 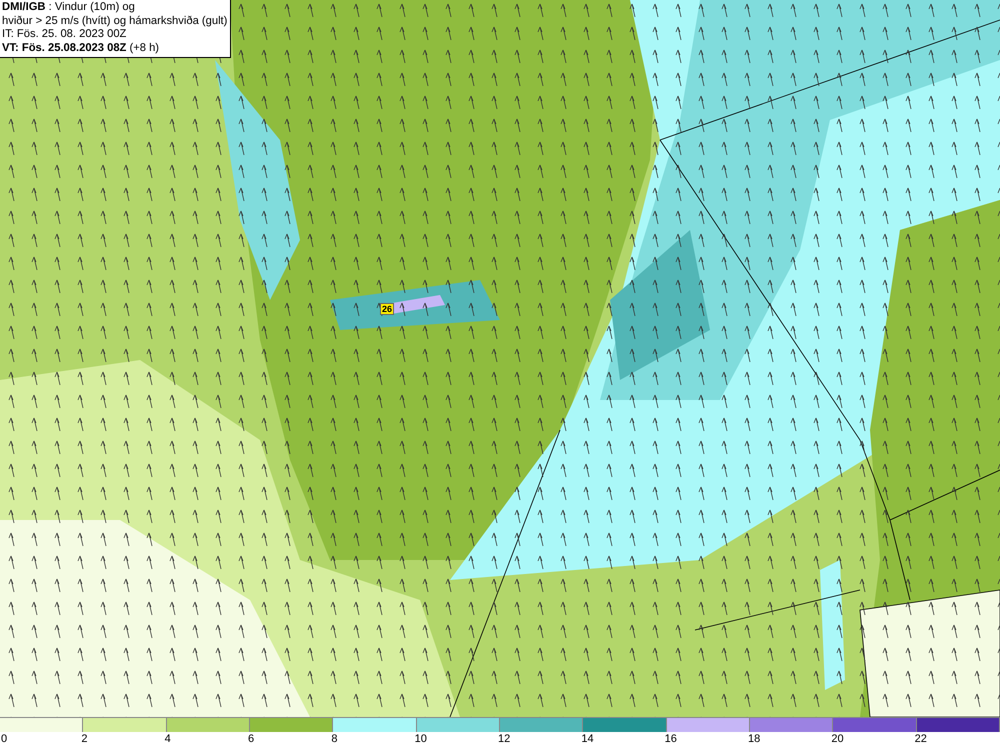 I want to click on title-line: VT: Fös. 25.08.2023 08Z (+8 h), so click(x=81, y=49).